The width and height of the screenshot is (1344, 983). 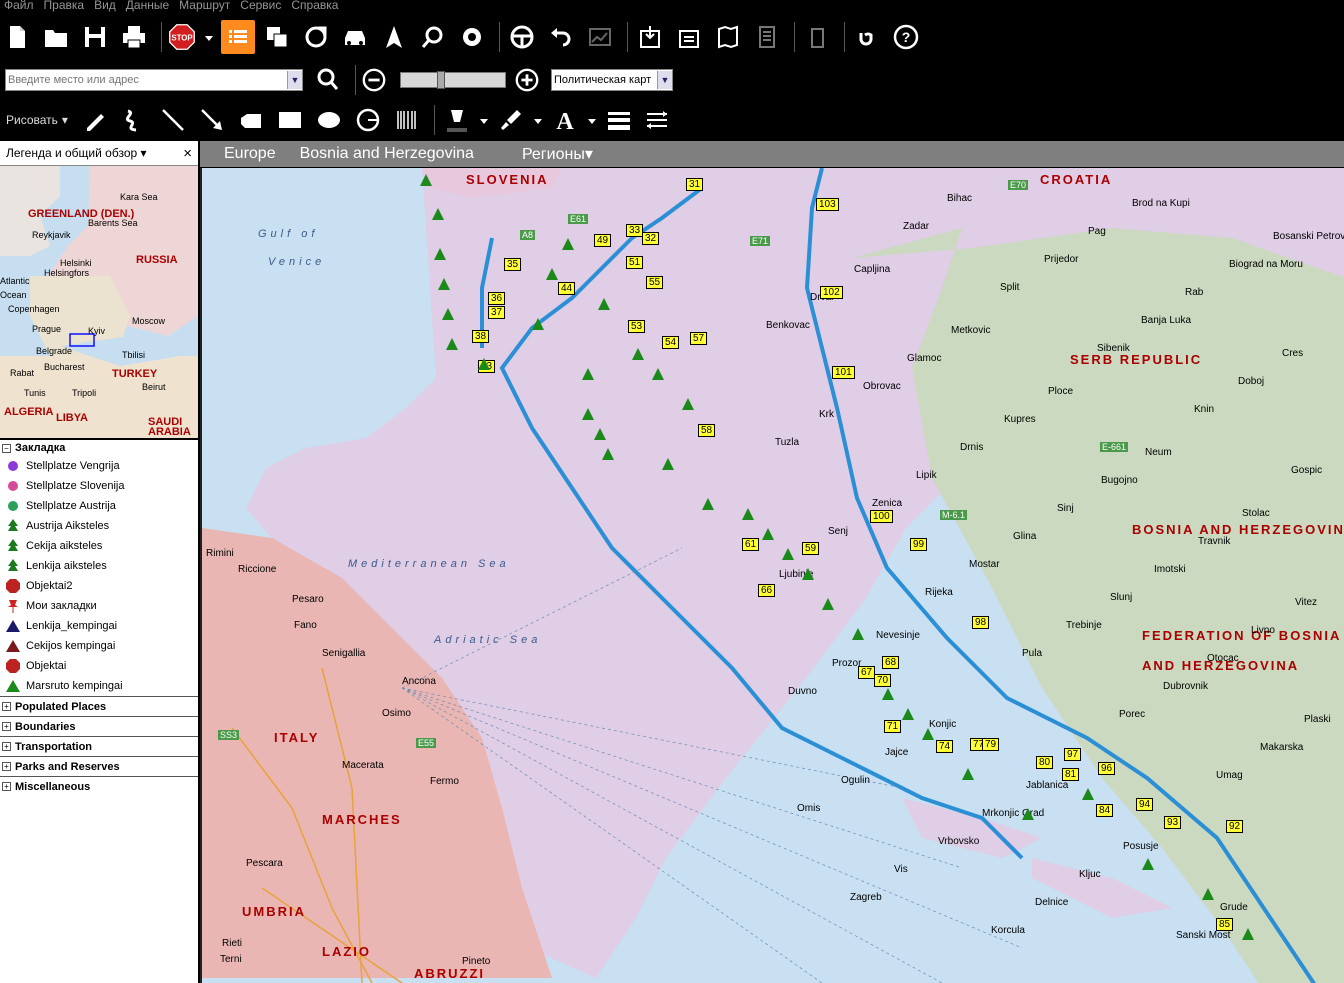 What do you see at coordinates (945, 746) in the screenshot?
I see `route-waypoint-label: 74` at bounding box center [945, 746].